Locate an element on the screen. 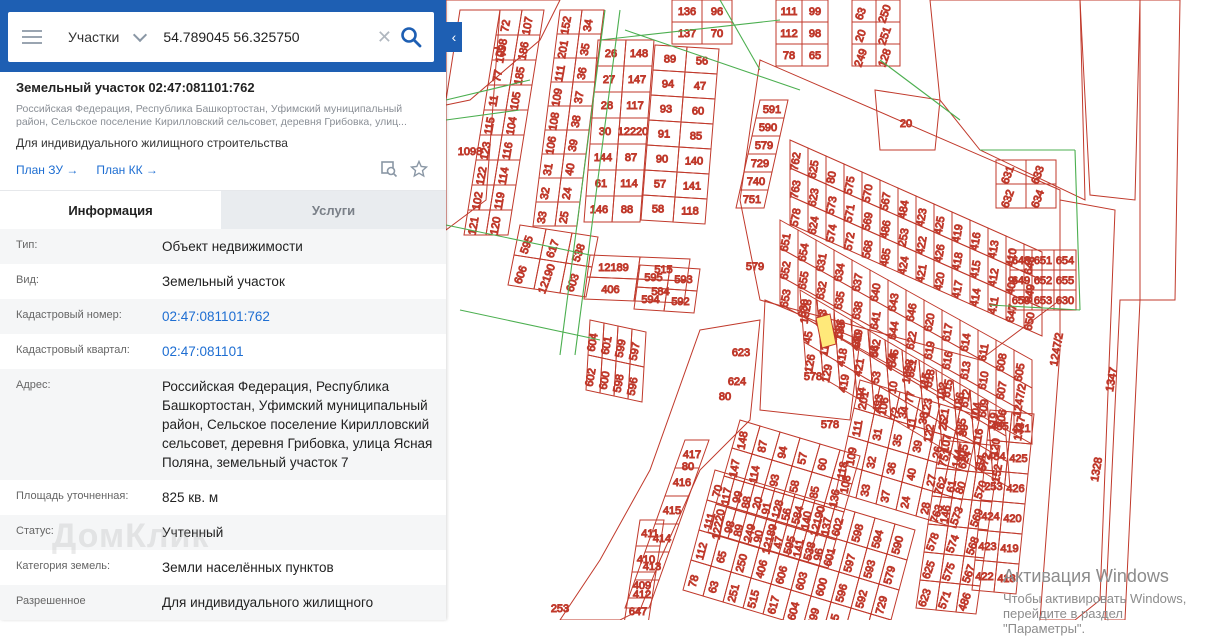  plan-zu-link: План ЗУ → is located at coordinates (47, 170).